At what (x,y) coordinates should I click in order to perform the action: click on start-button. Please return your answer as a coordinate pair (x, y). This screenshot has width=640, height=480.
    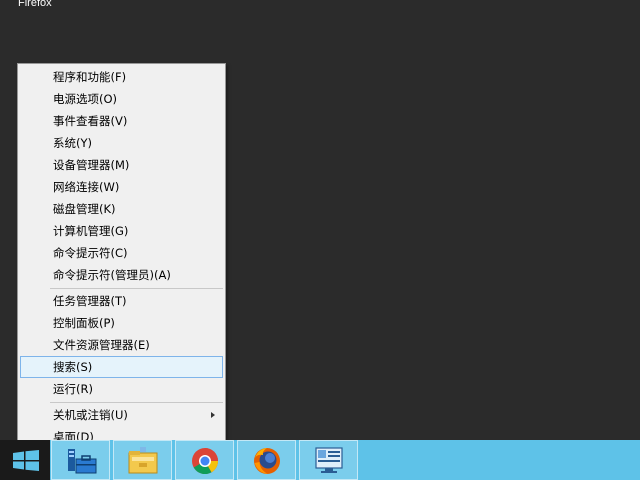
    Looking at the image, I should click on (25, 460).